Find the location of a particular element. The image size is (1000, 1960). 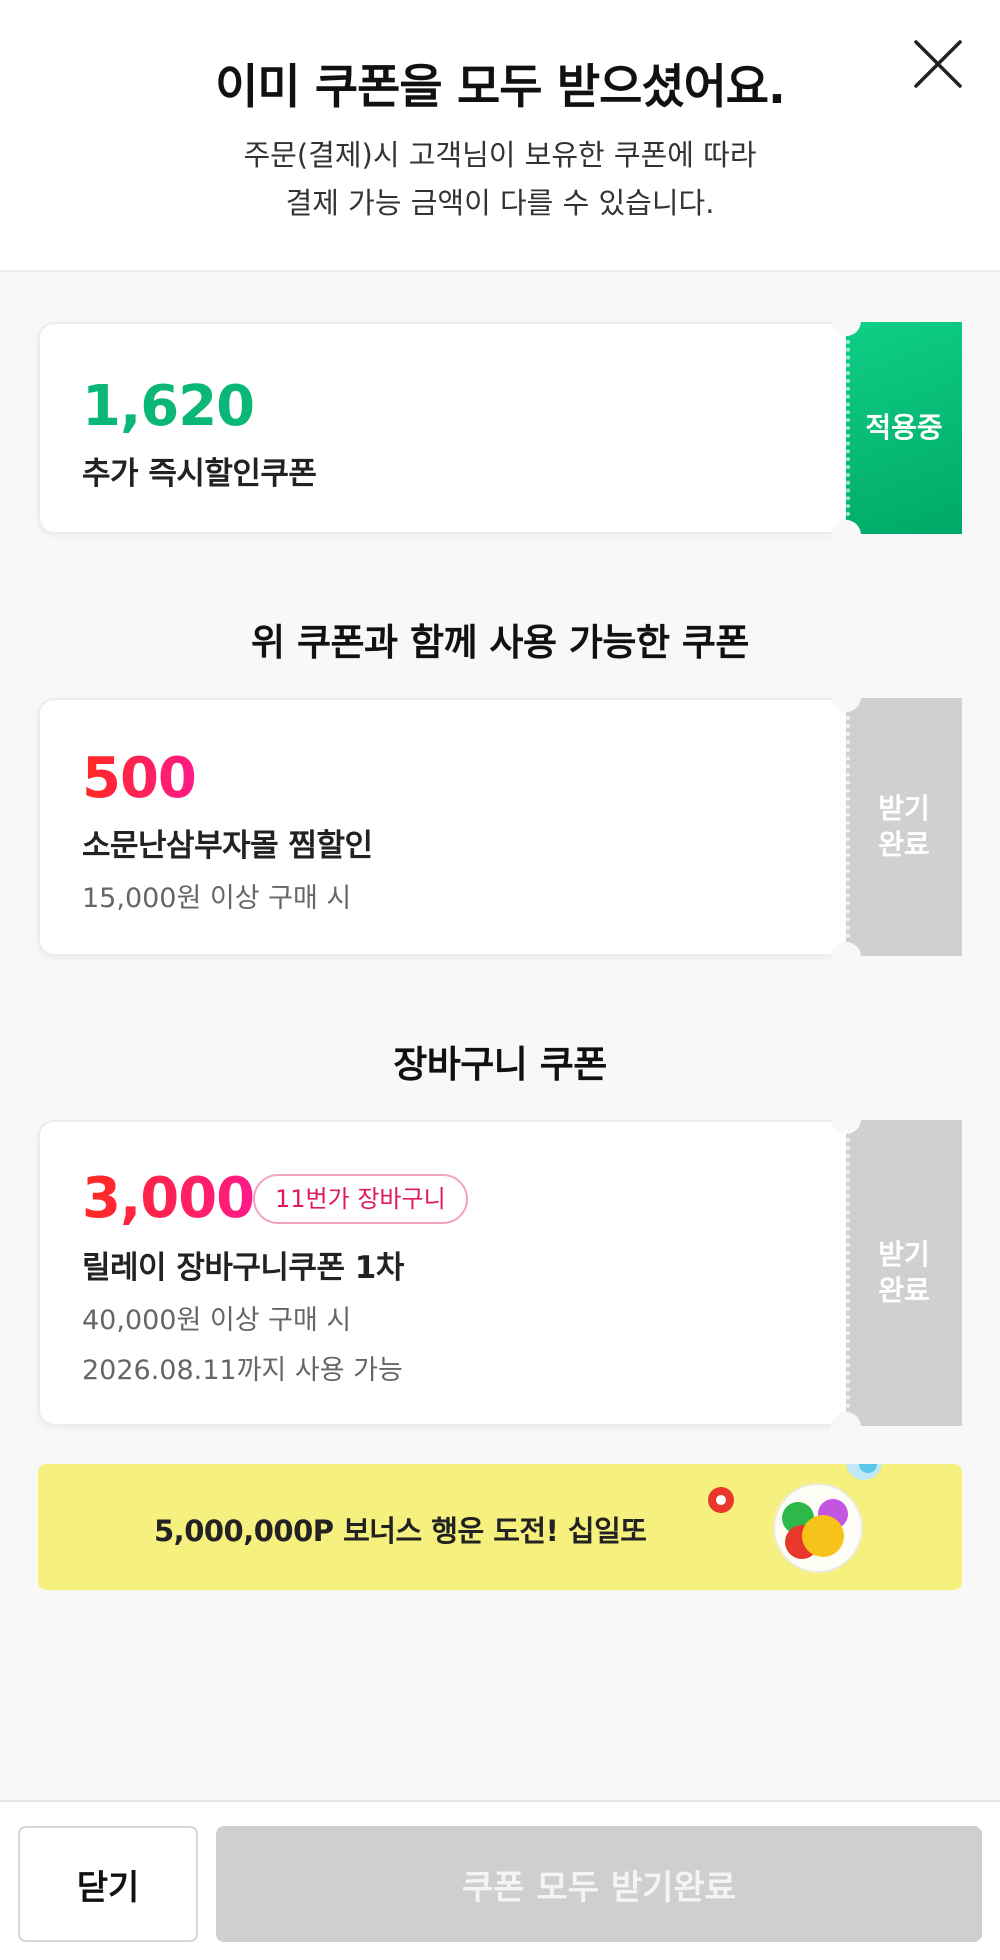

footer-bar: 닫기 쿠폰 모두 받기완료 is located at coordinates (500, 1880).